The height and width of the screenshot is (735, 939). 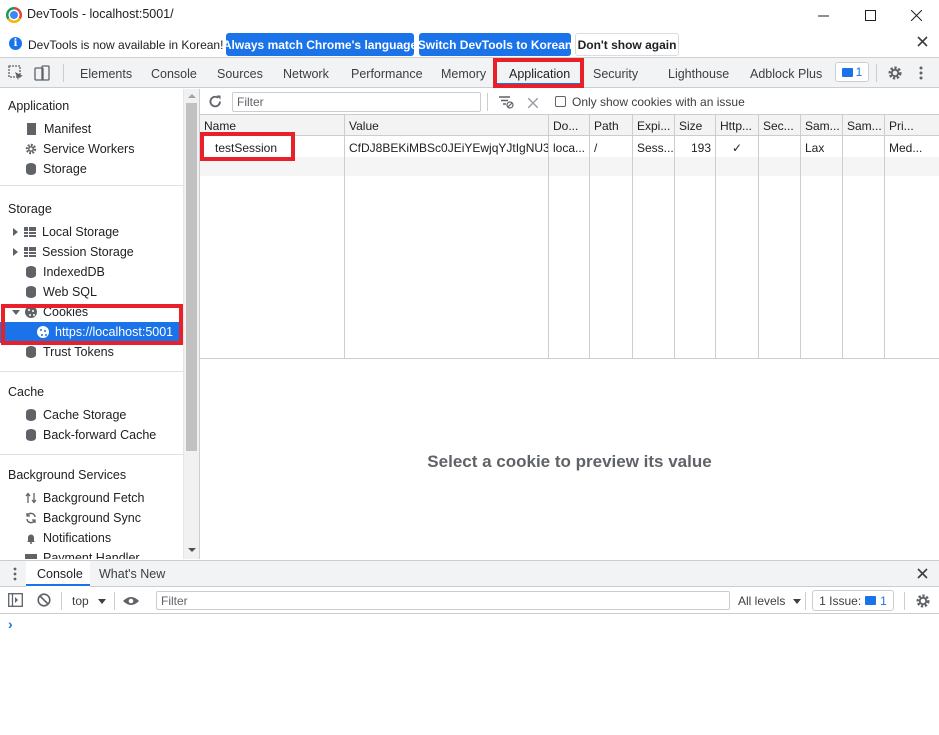 What do you see at coordinates (870, 15) in the screenshot?
I see `maximize-button` at bounding box center [870, 15].